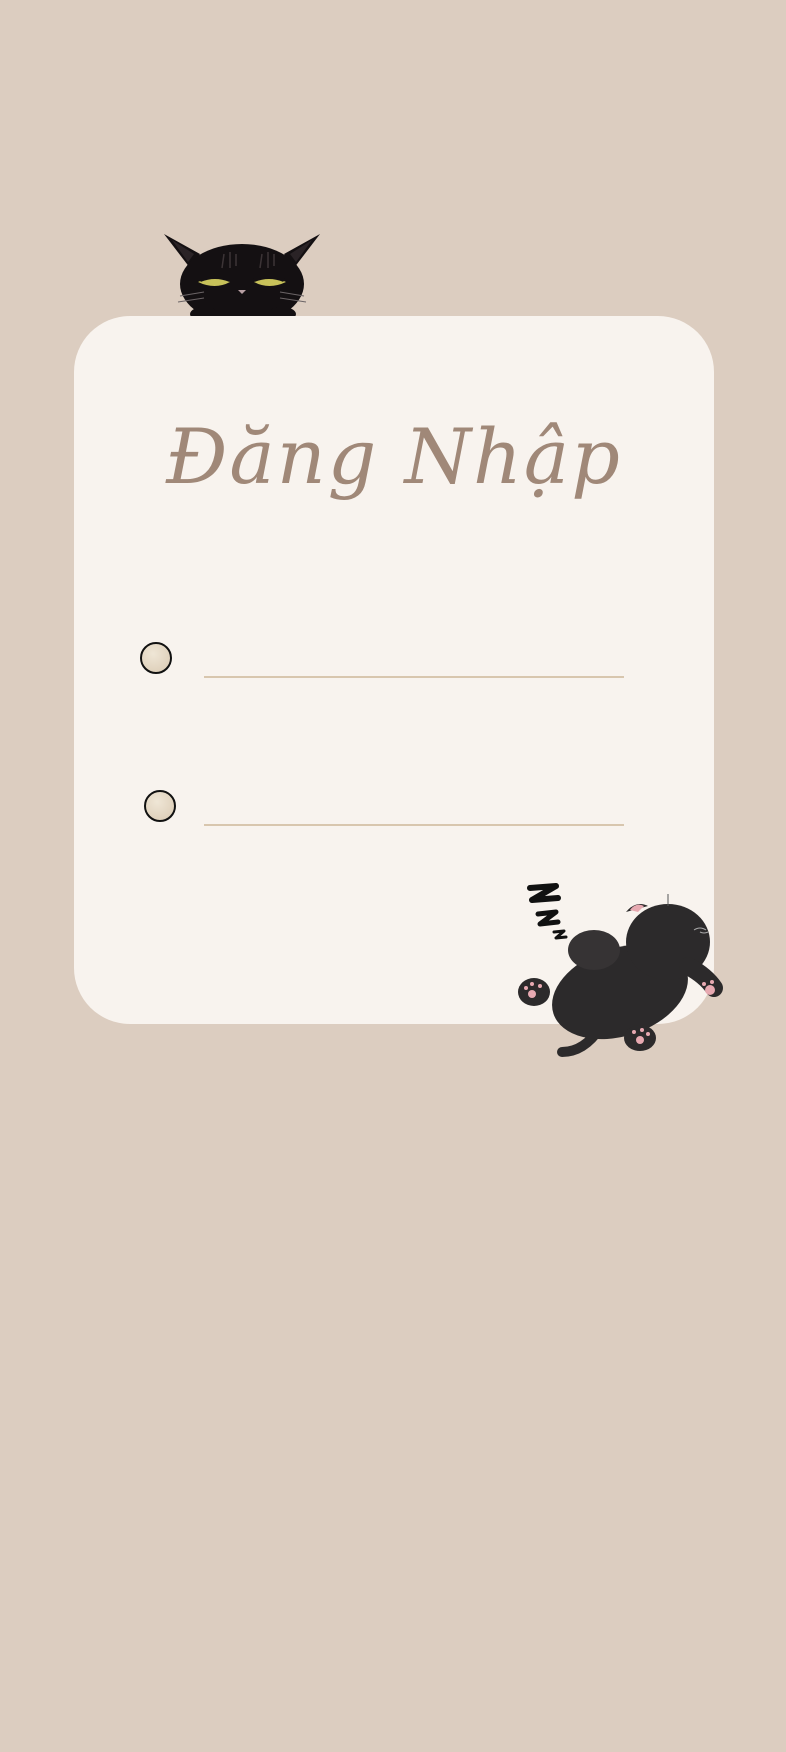 The height and width of the screenshot is (1752, 786). I want to click on page-title: Đăng Nhập, so click(394, 456).